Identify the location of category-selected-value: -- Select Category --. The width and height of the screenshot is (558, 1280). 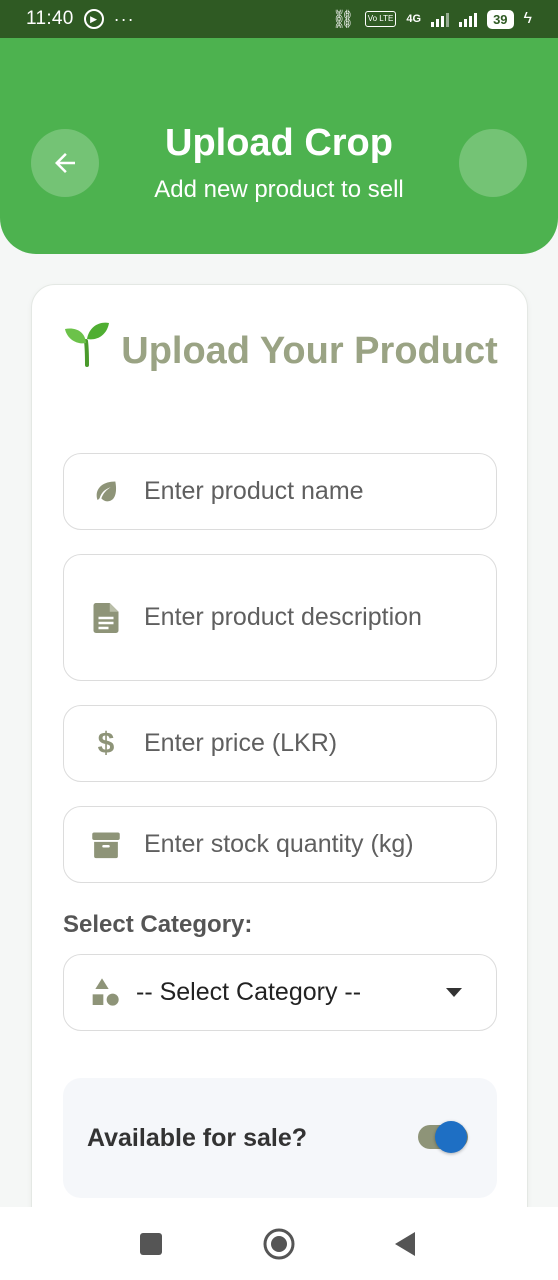
(249, 992).